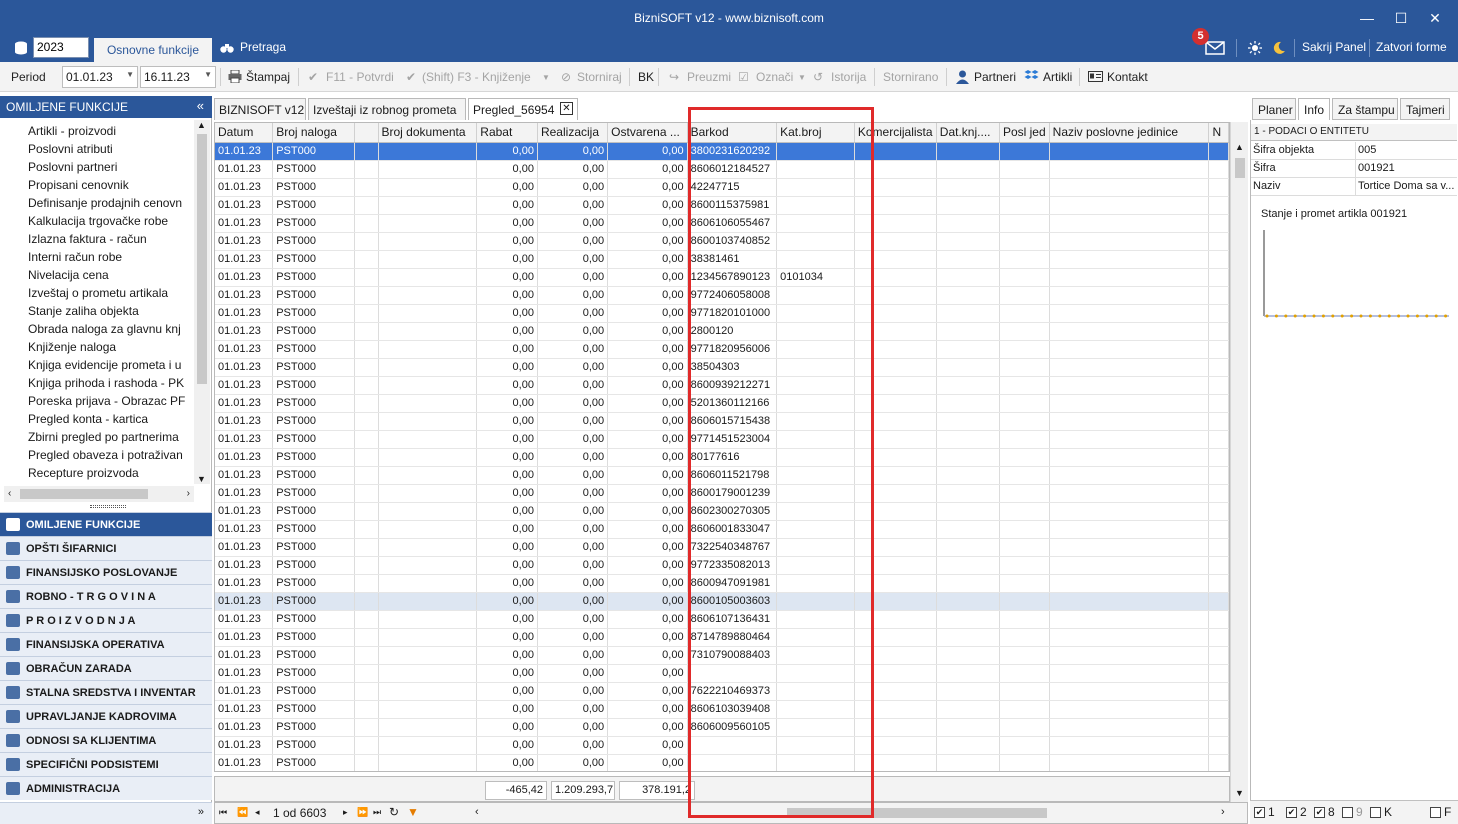 Image resolution: width=1458 pixels, height=824 pixels. What do you see at coordinates (722, 529) in the screenshot?
I see `table-row: 01.01.23 PST000 0,00 0,00 0,00 8606001833047` at bounding box center [722, 529].